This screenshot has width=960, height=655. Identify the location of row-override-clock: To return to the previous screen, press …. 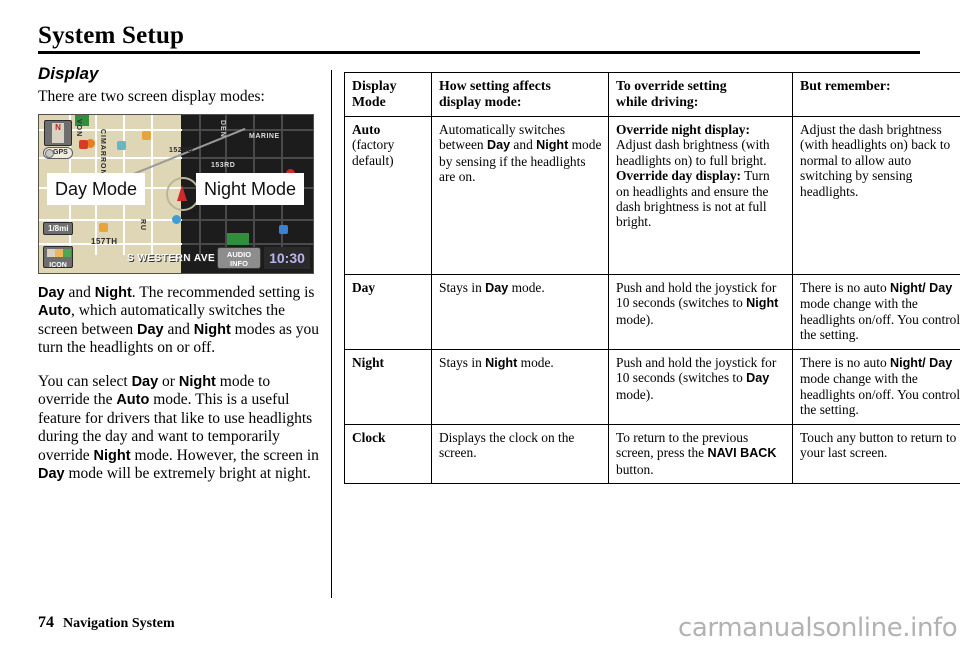
(700, 454).